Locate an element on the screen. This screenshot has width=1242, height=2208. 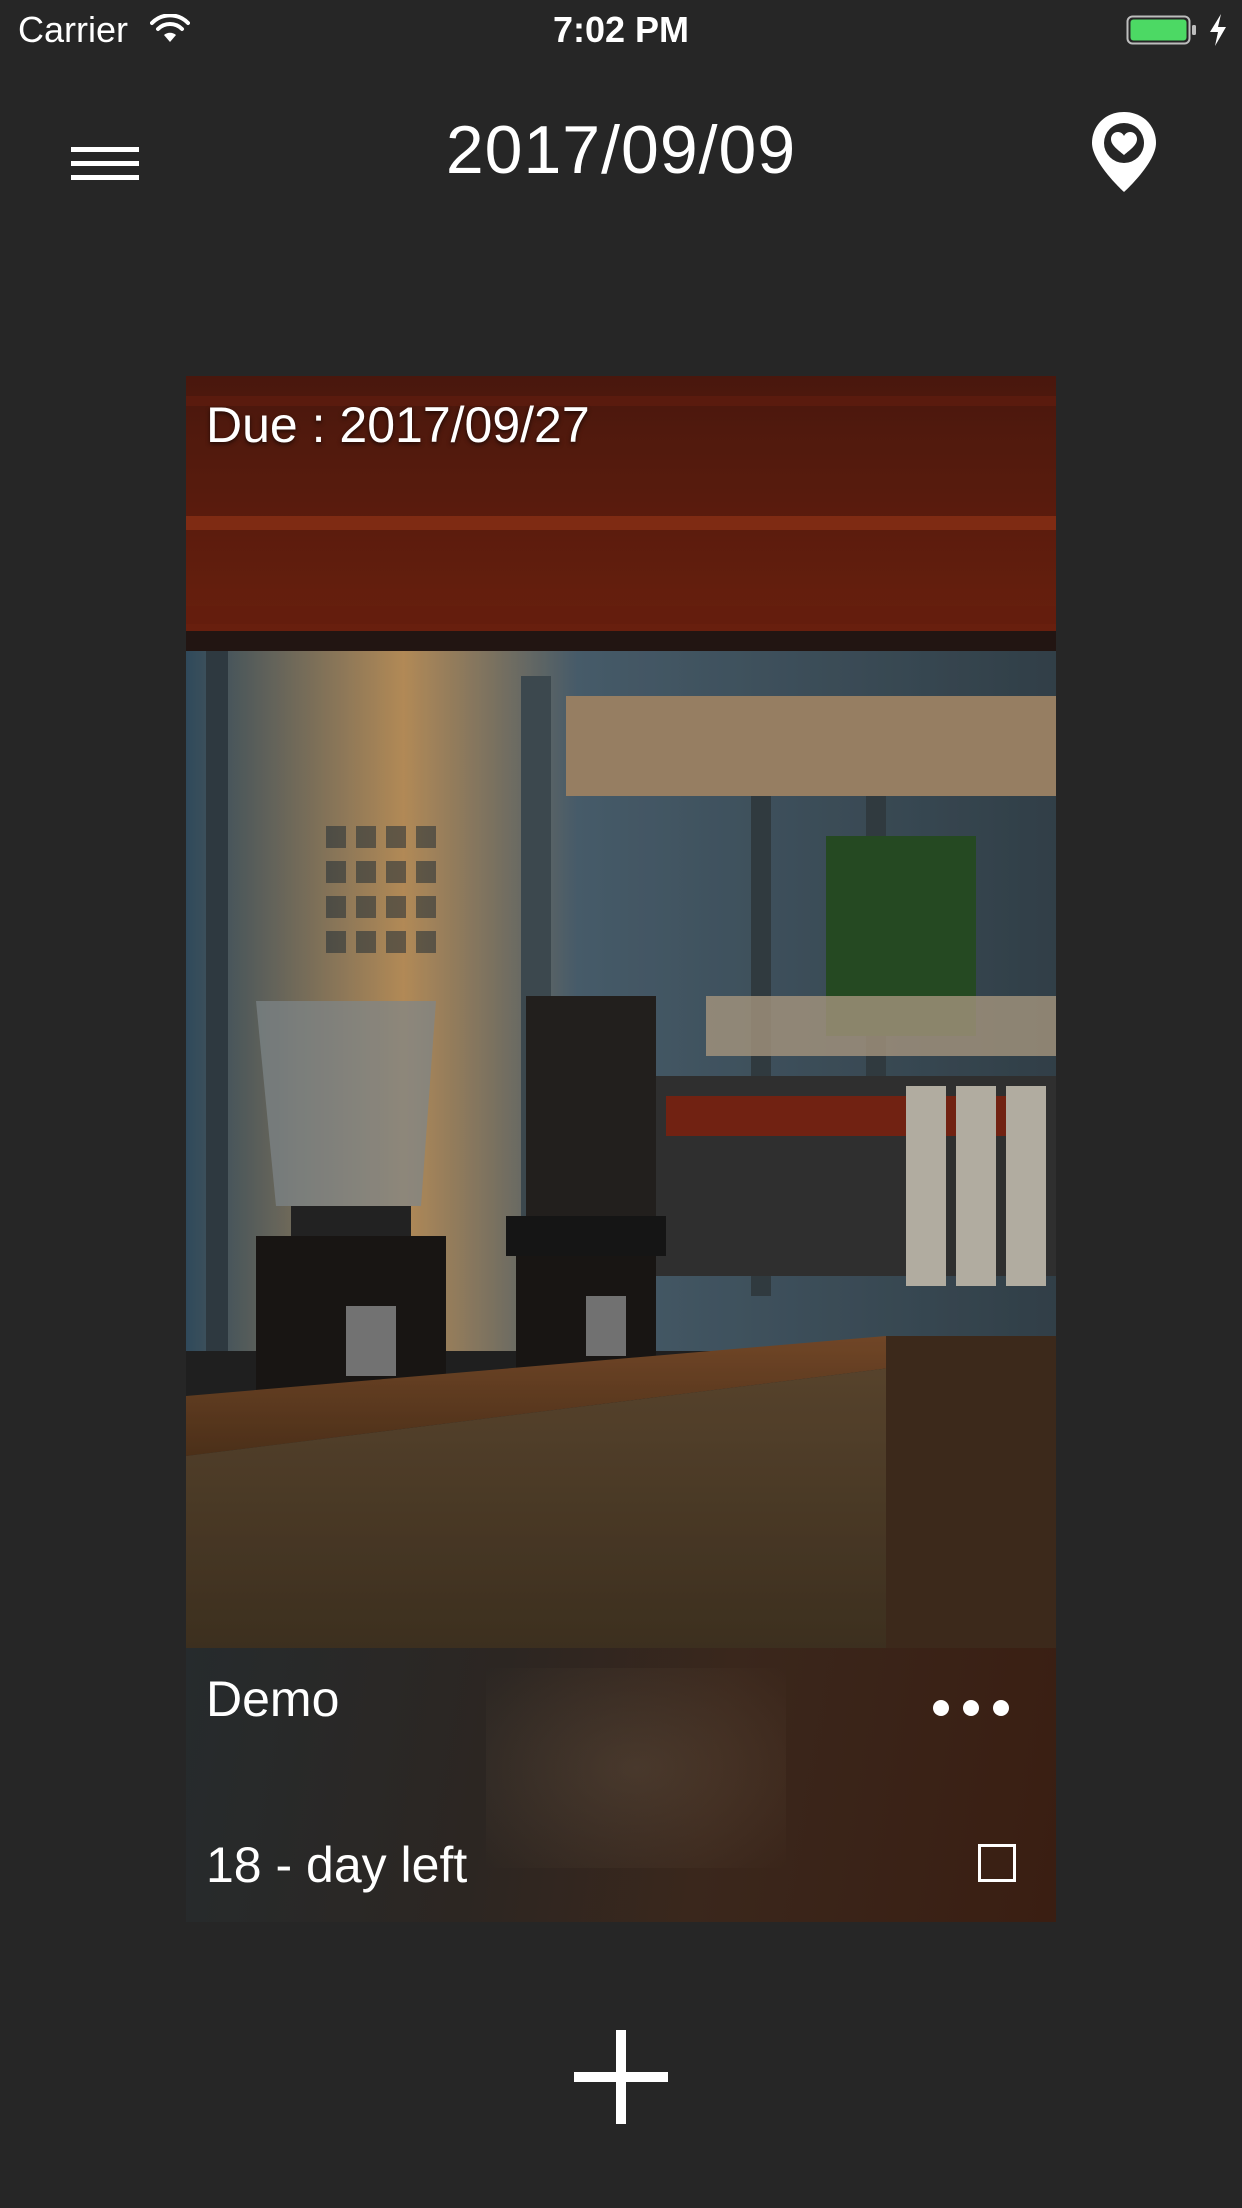
days-left-label: 18 - day left is located at coordinates (337, 1865).